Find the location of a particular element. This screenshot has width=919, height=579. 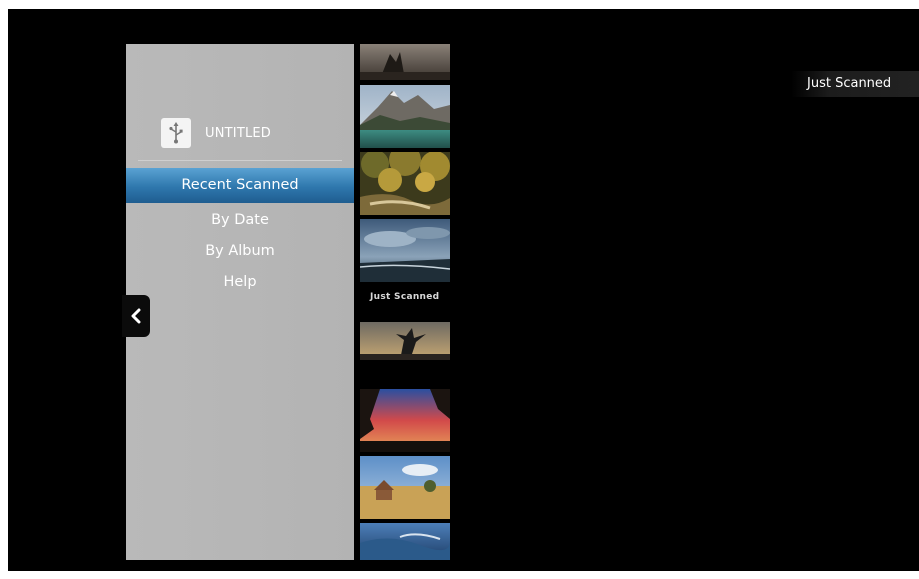

usb-icon is located at coordinates (176, 133).